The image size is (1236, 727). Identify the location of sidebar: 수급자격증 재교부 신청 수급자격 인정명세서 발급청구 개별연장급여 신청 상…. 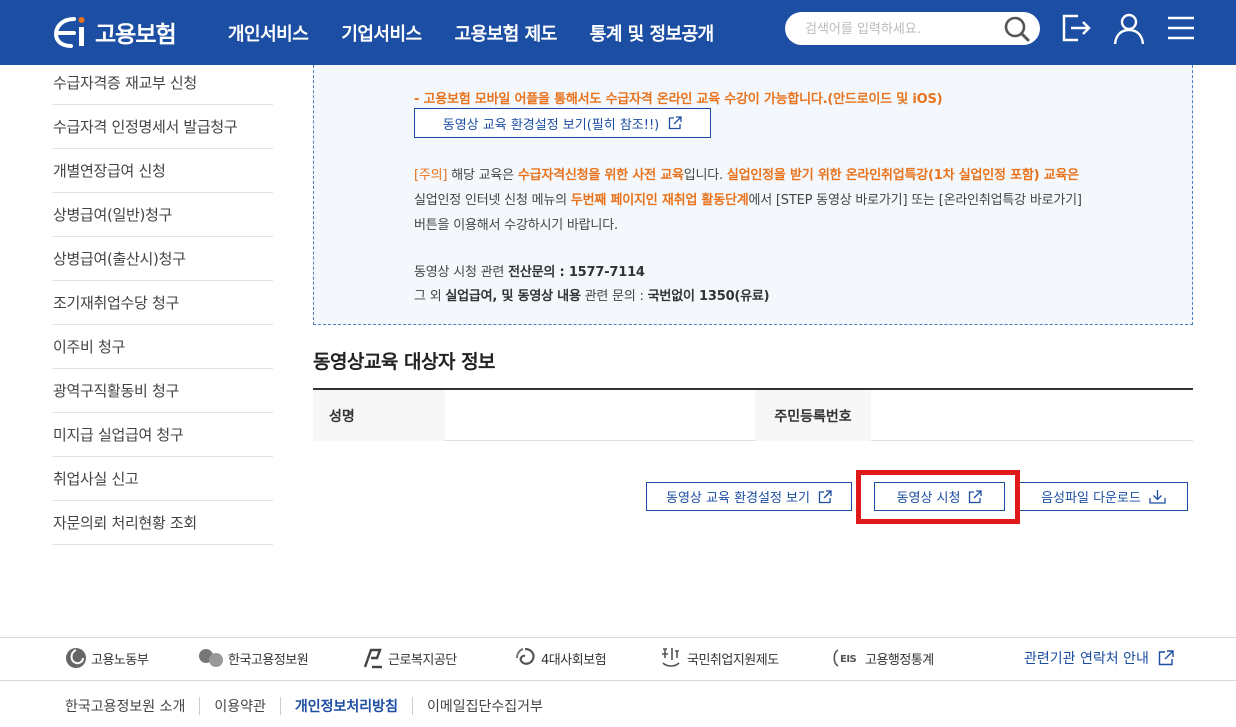
(162, 303).